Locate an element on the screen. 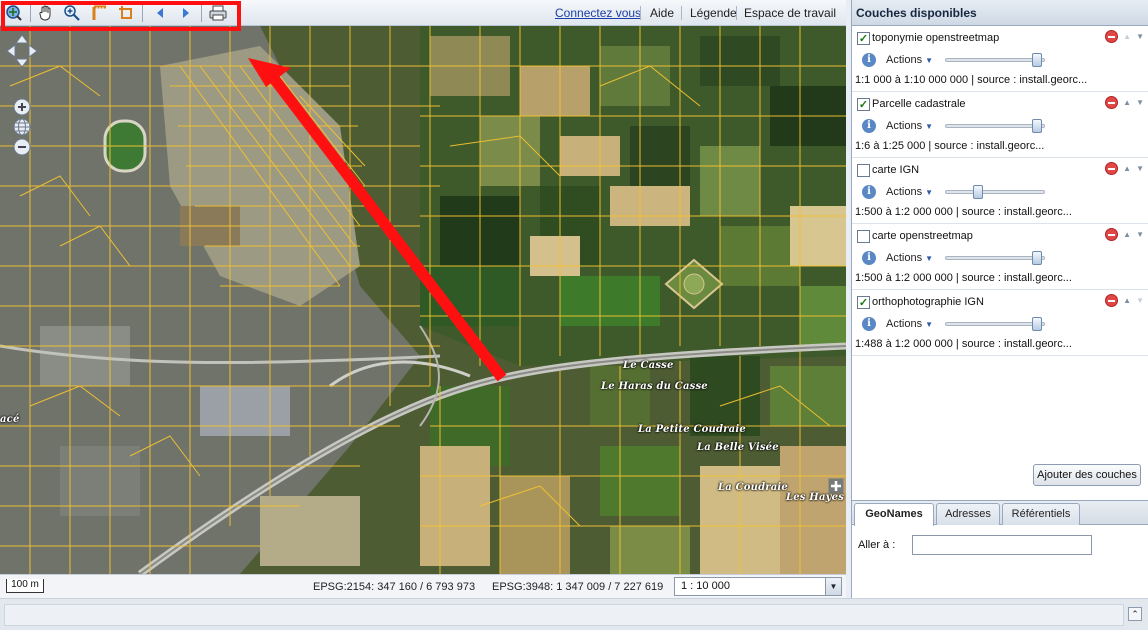  print-icon is located at coordinates (218, 13).